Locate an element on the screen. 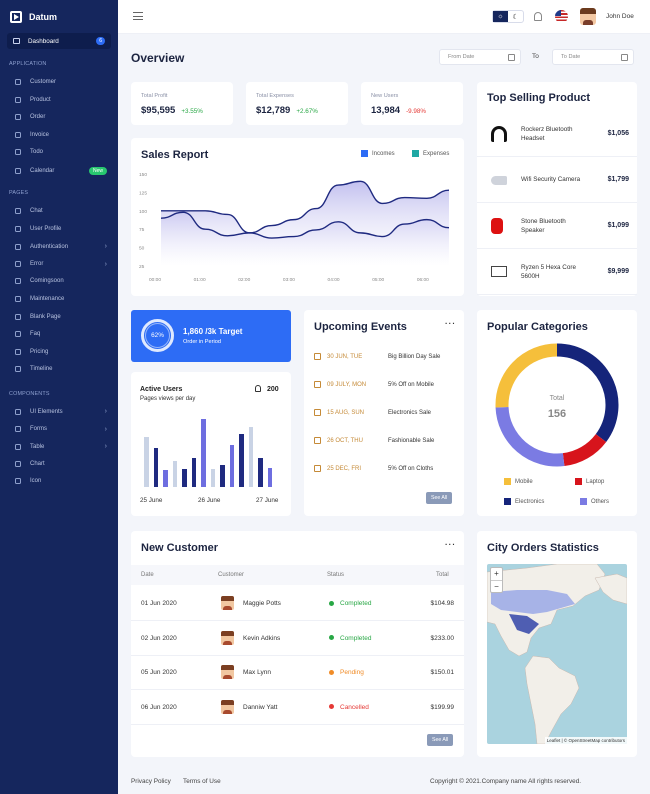  event-date: 09 JULY, MON is located at coordinates (351, 384).